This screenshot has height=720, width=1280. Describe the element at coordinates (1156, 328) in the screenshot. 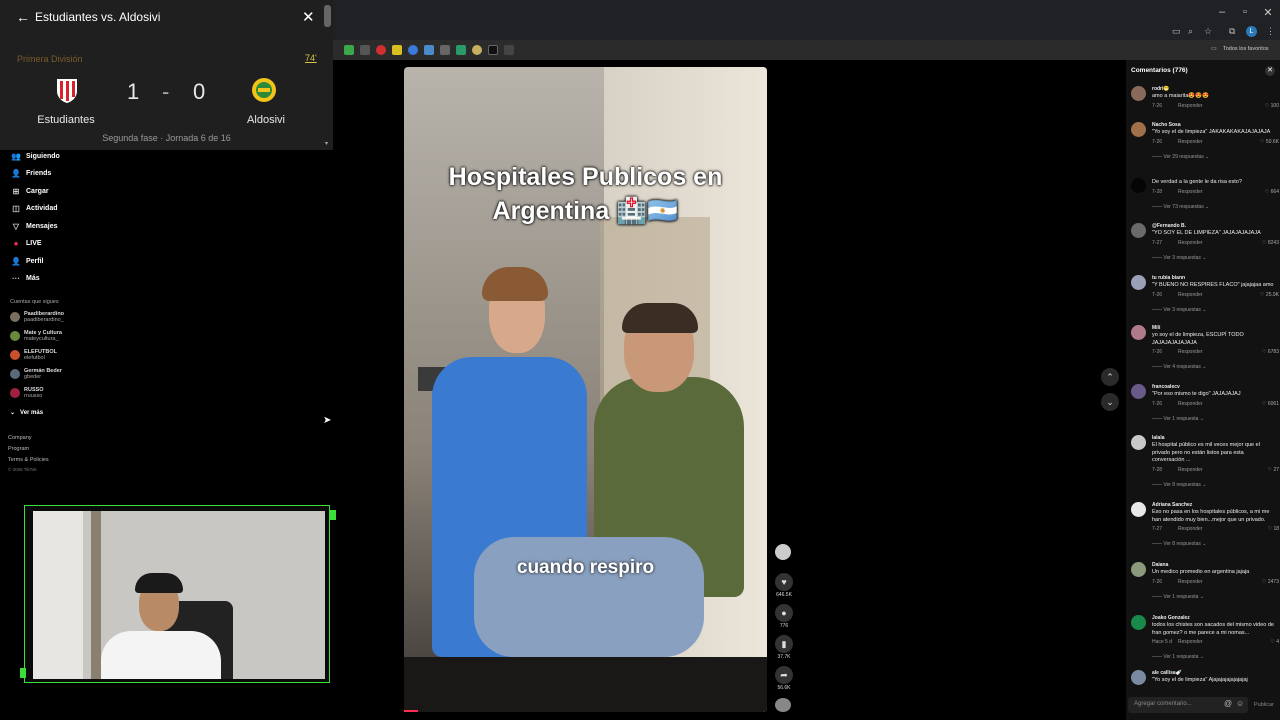

I see `comment-username: Mili` at that location.